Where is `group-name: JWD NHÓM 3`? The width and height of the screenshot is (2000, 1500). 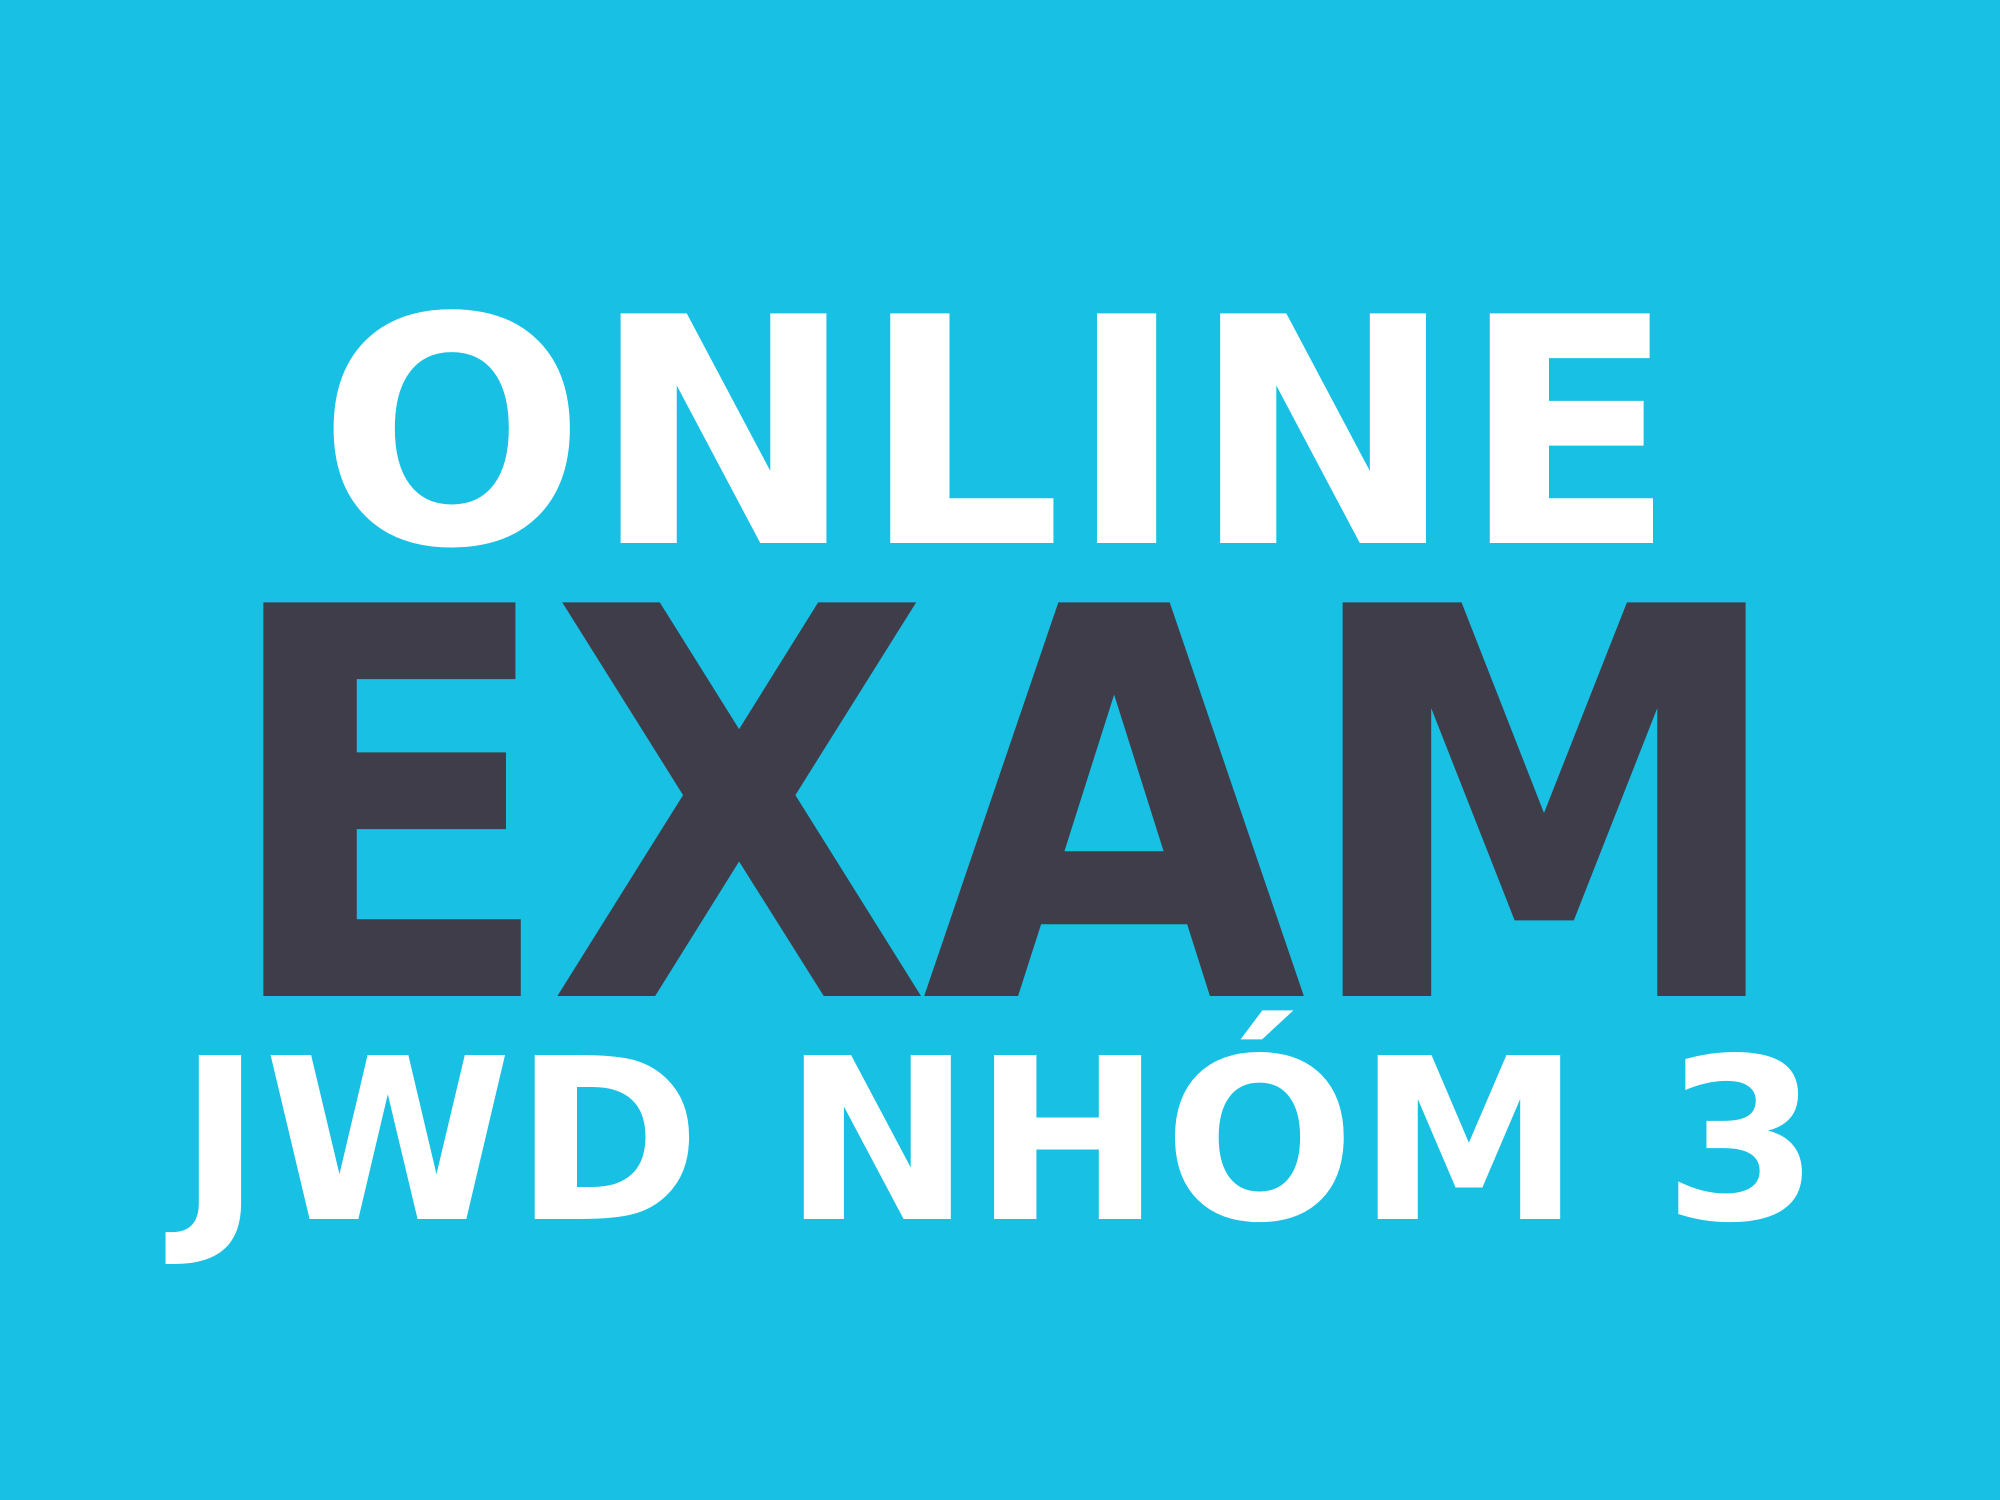
group-name: JWD NHÓM 3 is located at coordinates (1000, 1142).